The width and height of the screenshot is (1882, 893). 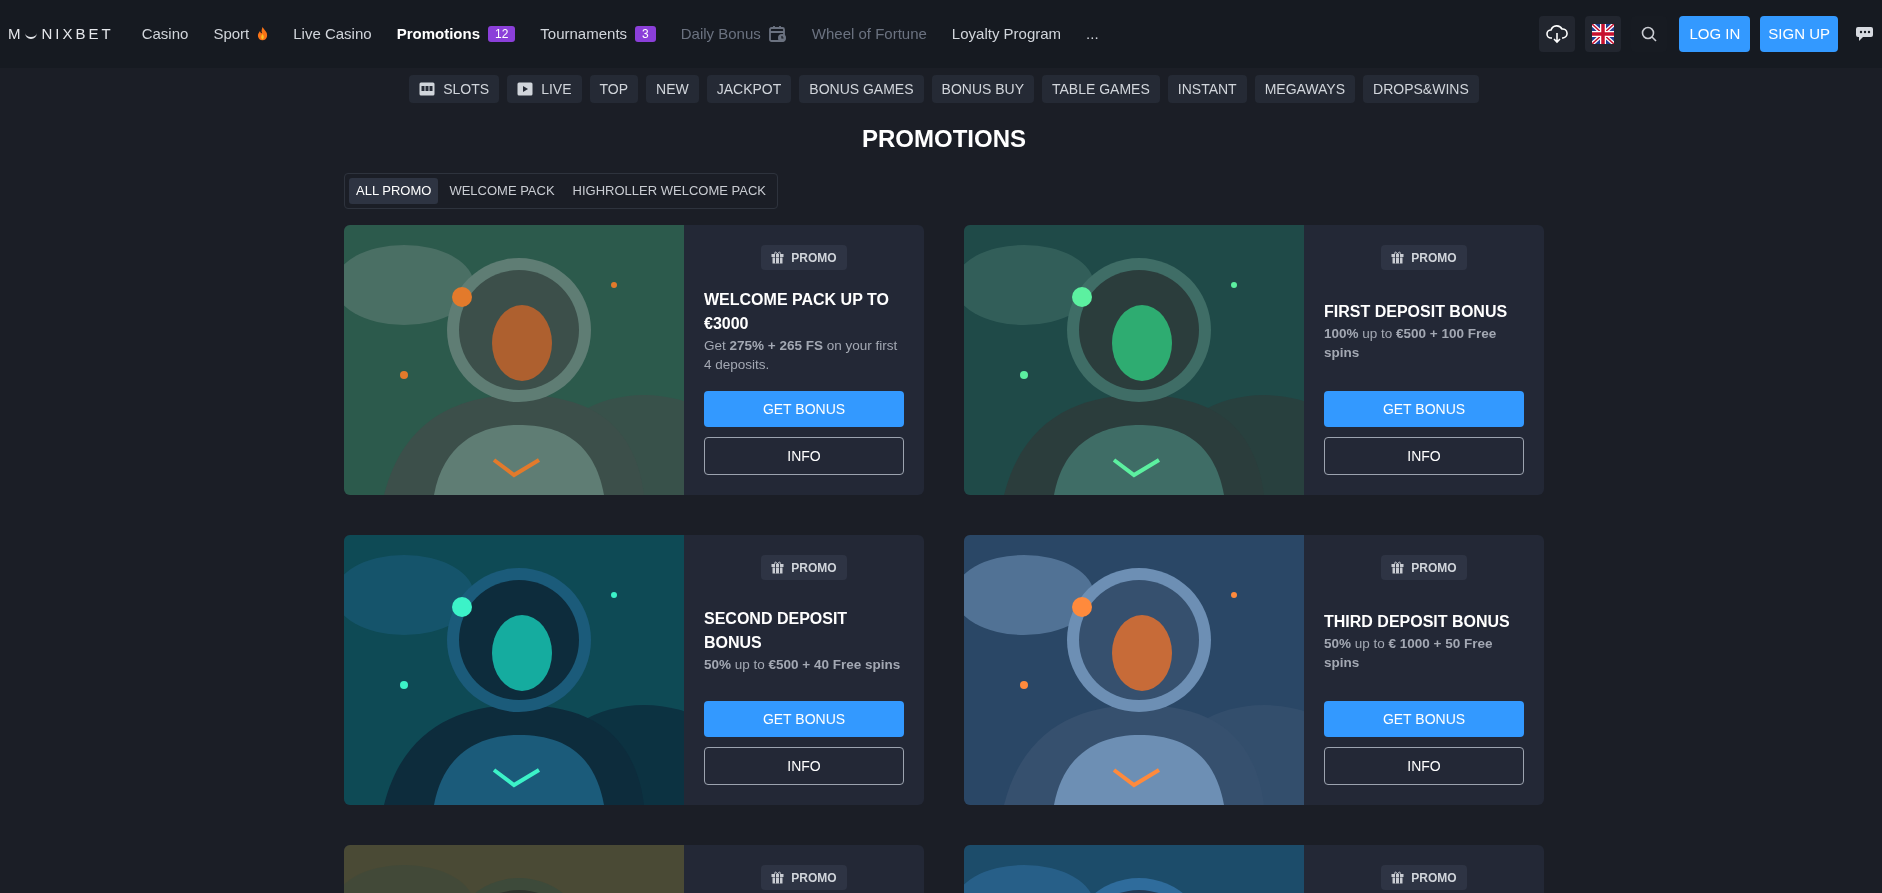 What do you see at coordinates (454, 89) in the screenshot?
I see `category-button: SLOTS` at bounding box center [454, 89].